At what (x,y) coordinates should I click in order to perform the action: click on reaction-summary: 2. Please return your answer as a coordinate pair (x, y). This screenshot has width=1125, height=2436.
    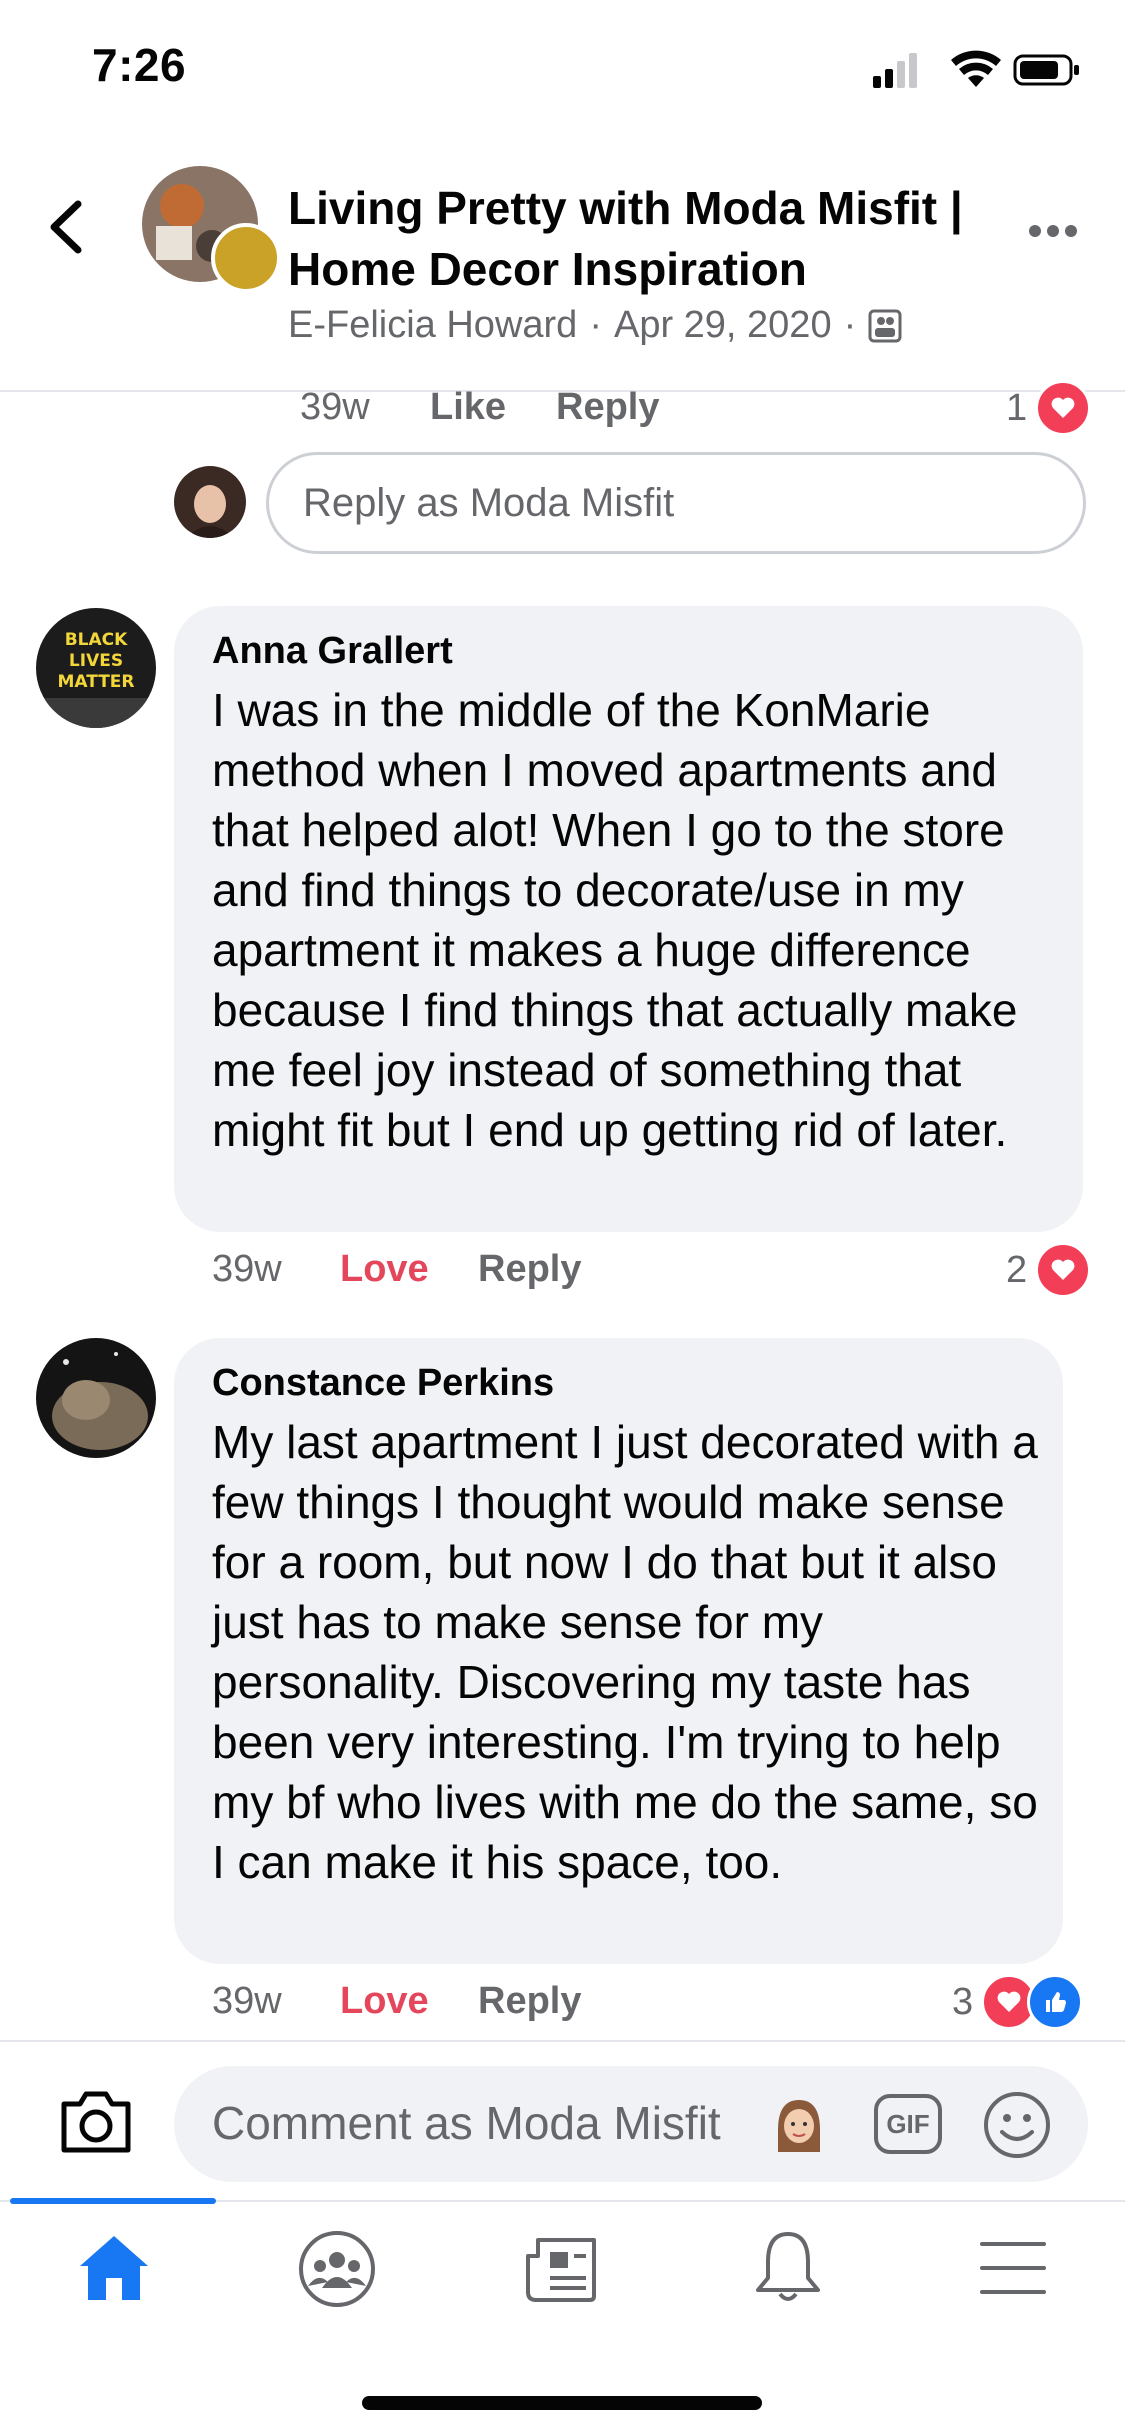
    Looking at the image, I should click on (1049, 1270).